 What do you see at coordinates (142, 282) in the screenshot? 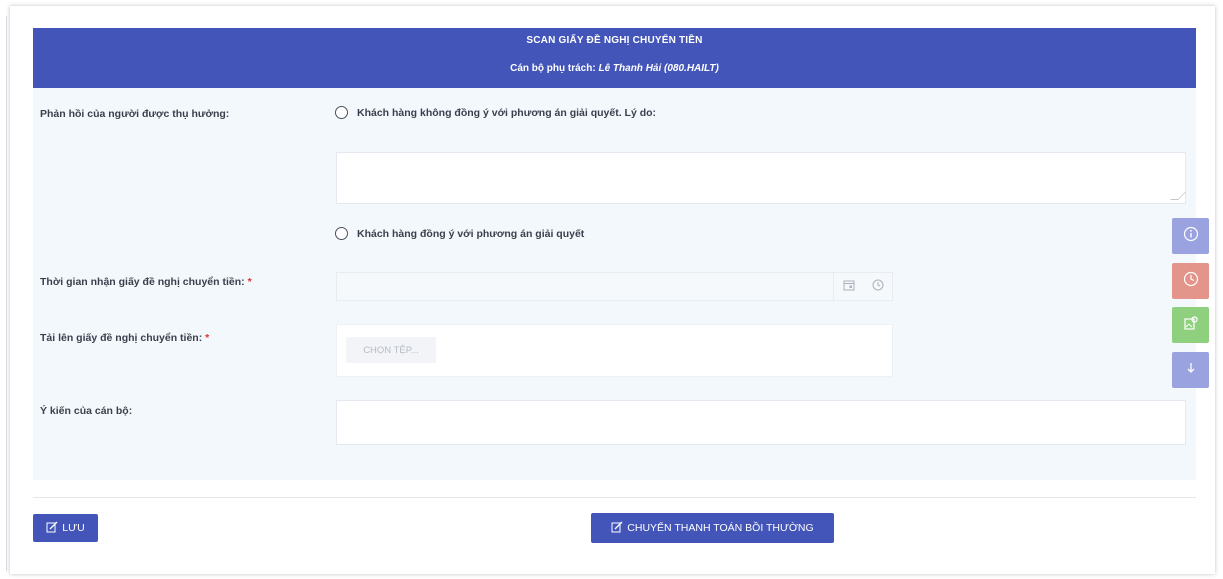
I see `receive-time-label-text: Thời gian nhận giấy đề nghị chuyển tiền:` at bounding box center [142, 282].